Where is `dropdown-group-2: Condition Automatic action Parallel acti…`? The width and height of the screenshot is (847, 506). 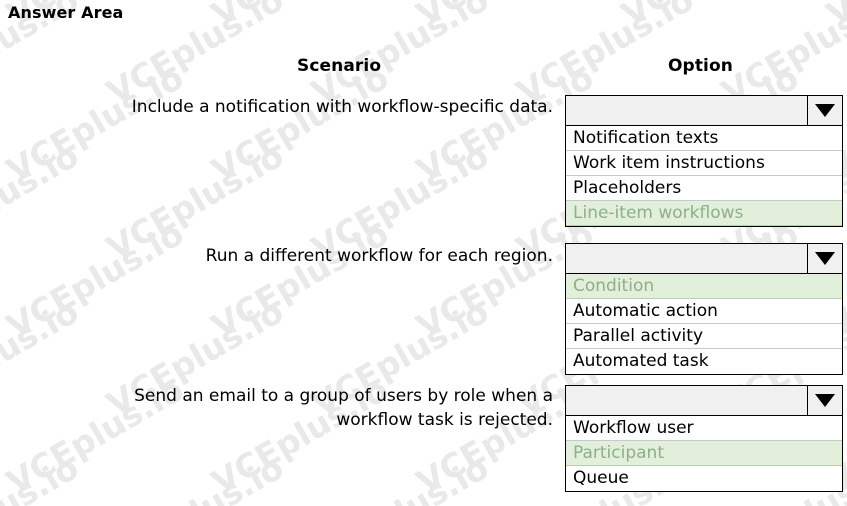 dropdown-group-2: Condition Automatic action Parallel acti… is located at coordinates (704, 309).